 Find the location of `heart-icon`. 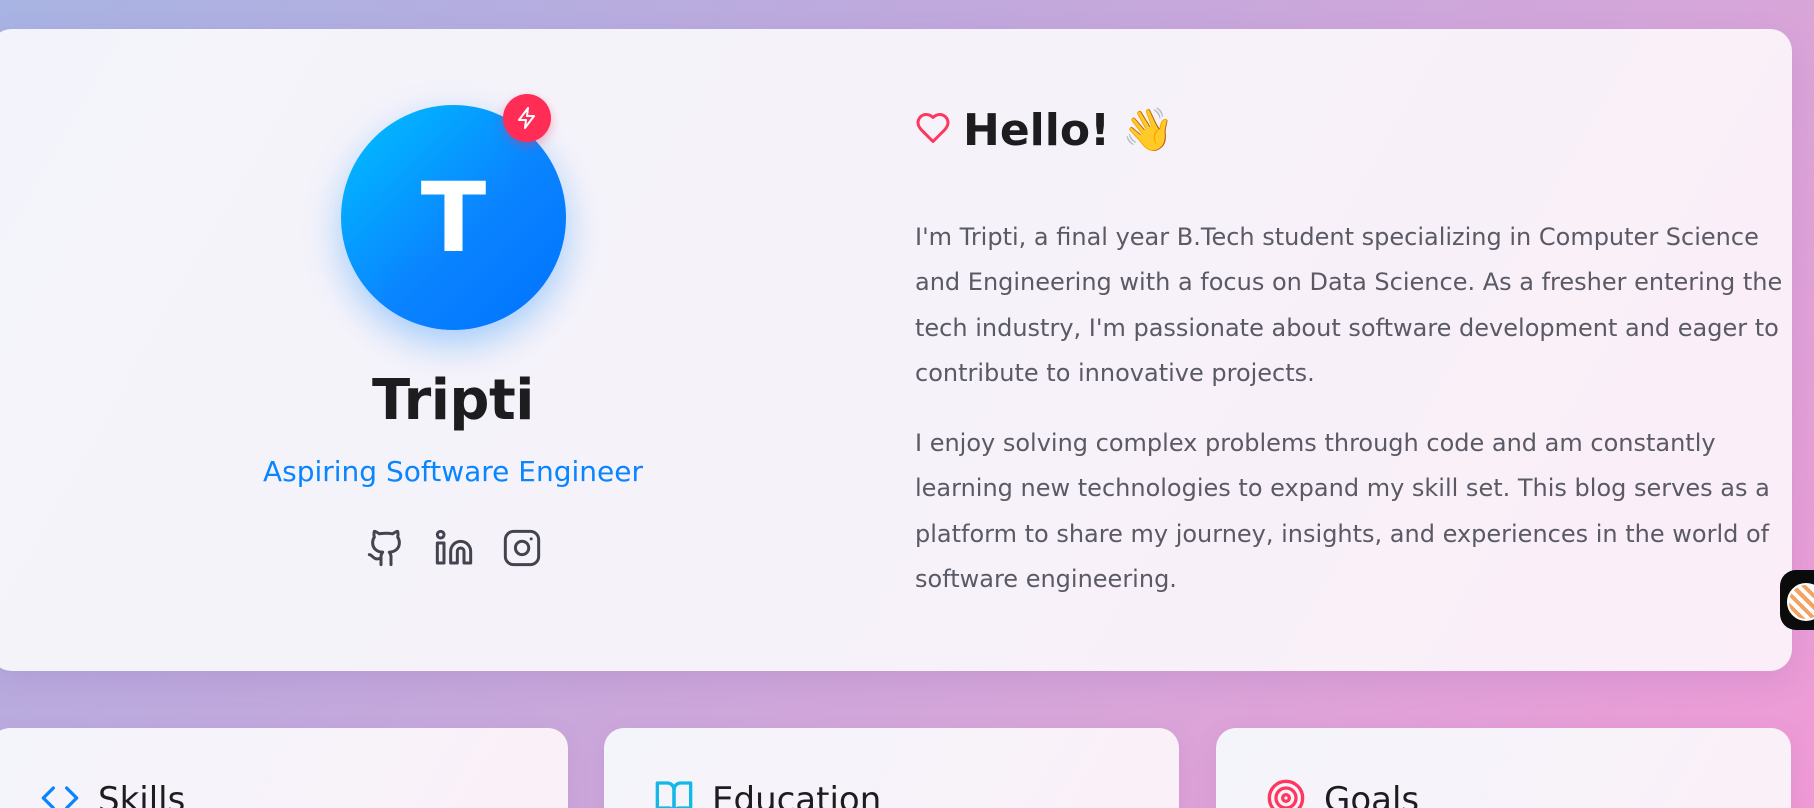

heart-icon is located at coordinates (933, 130).